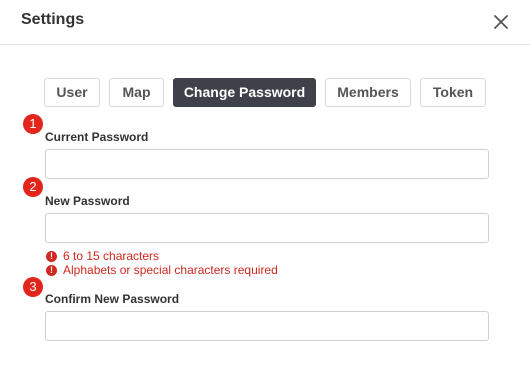  Describe the element at coordinates (33, 187) in the screenshot. I see `step-marker-2: 2` at that location.